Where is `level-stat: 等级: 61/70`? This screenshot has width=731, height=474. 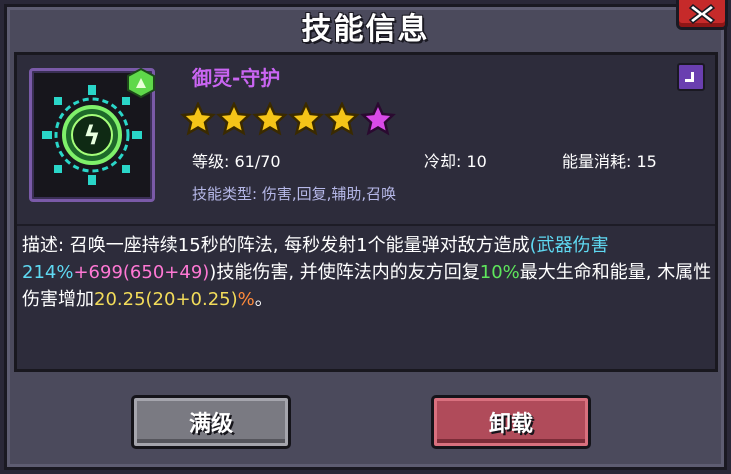 level-stat: 等级: 61/70 is located at coordinates (236, 160).